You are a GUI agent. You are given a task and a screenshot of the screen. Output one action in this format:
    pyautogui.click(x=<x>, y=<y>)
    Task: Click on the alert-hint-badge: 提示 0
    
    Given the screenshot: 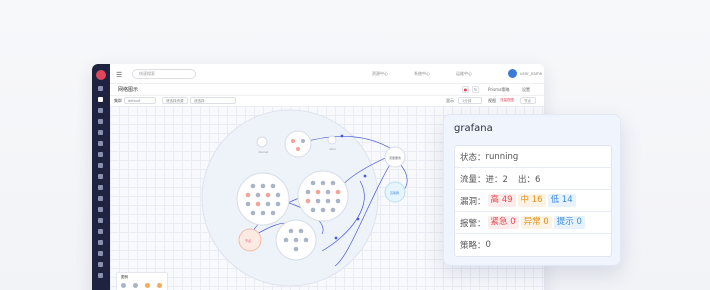 What is the action you would take?
    pyautogui.click(x=569, y=222)
    